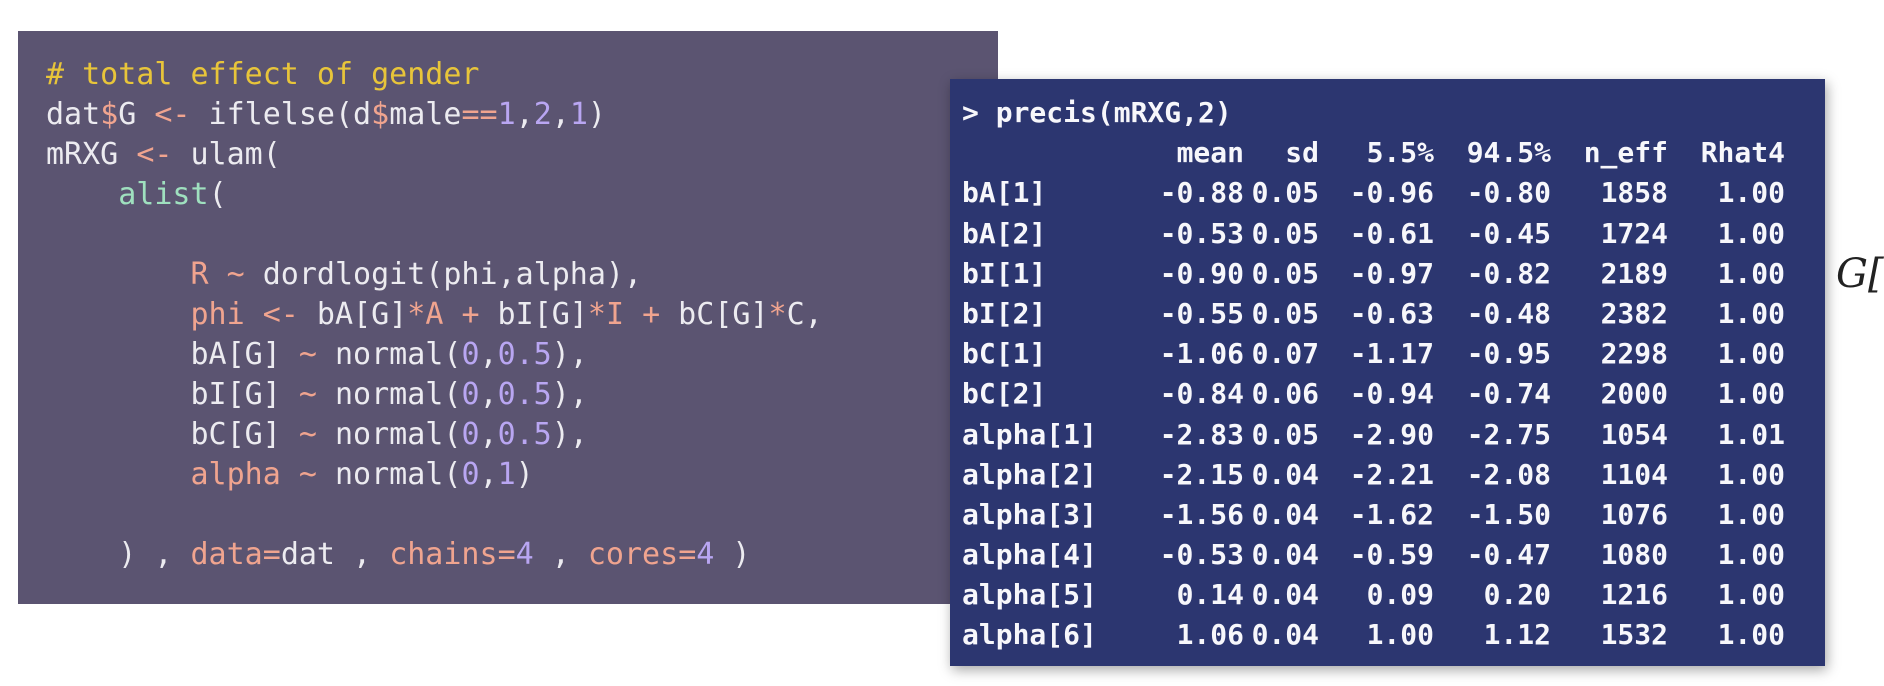  What do you see at coordinates (1634, 434) in the screenshot?
I see `table-cell: 1054` at bounding box center [1634, 434].